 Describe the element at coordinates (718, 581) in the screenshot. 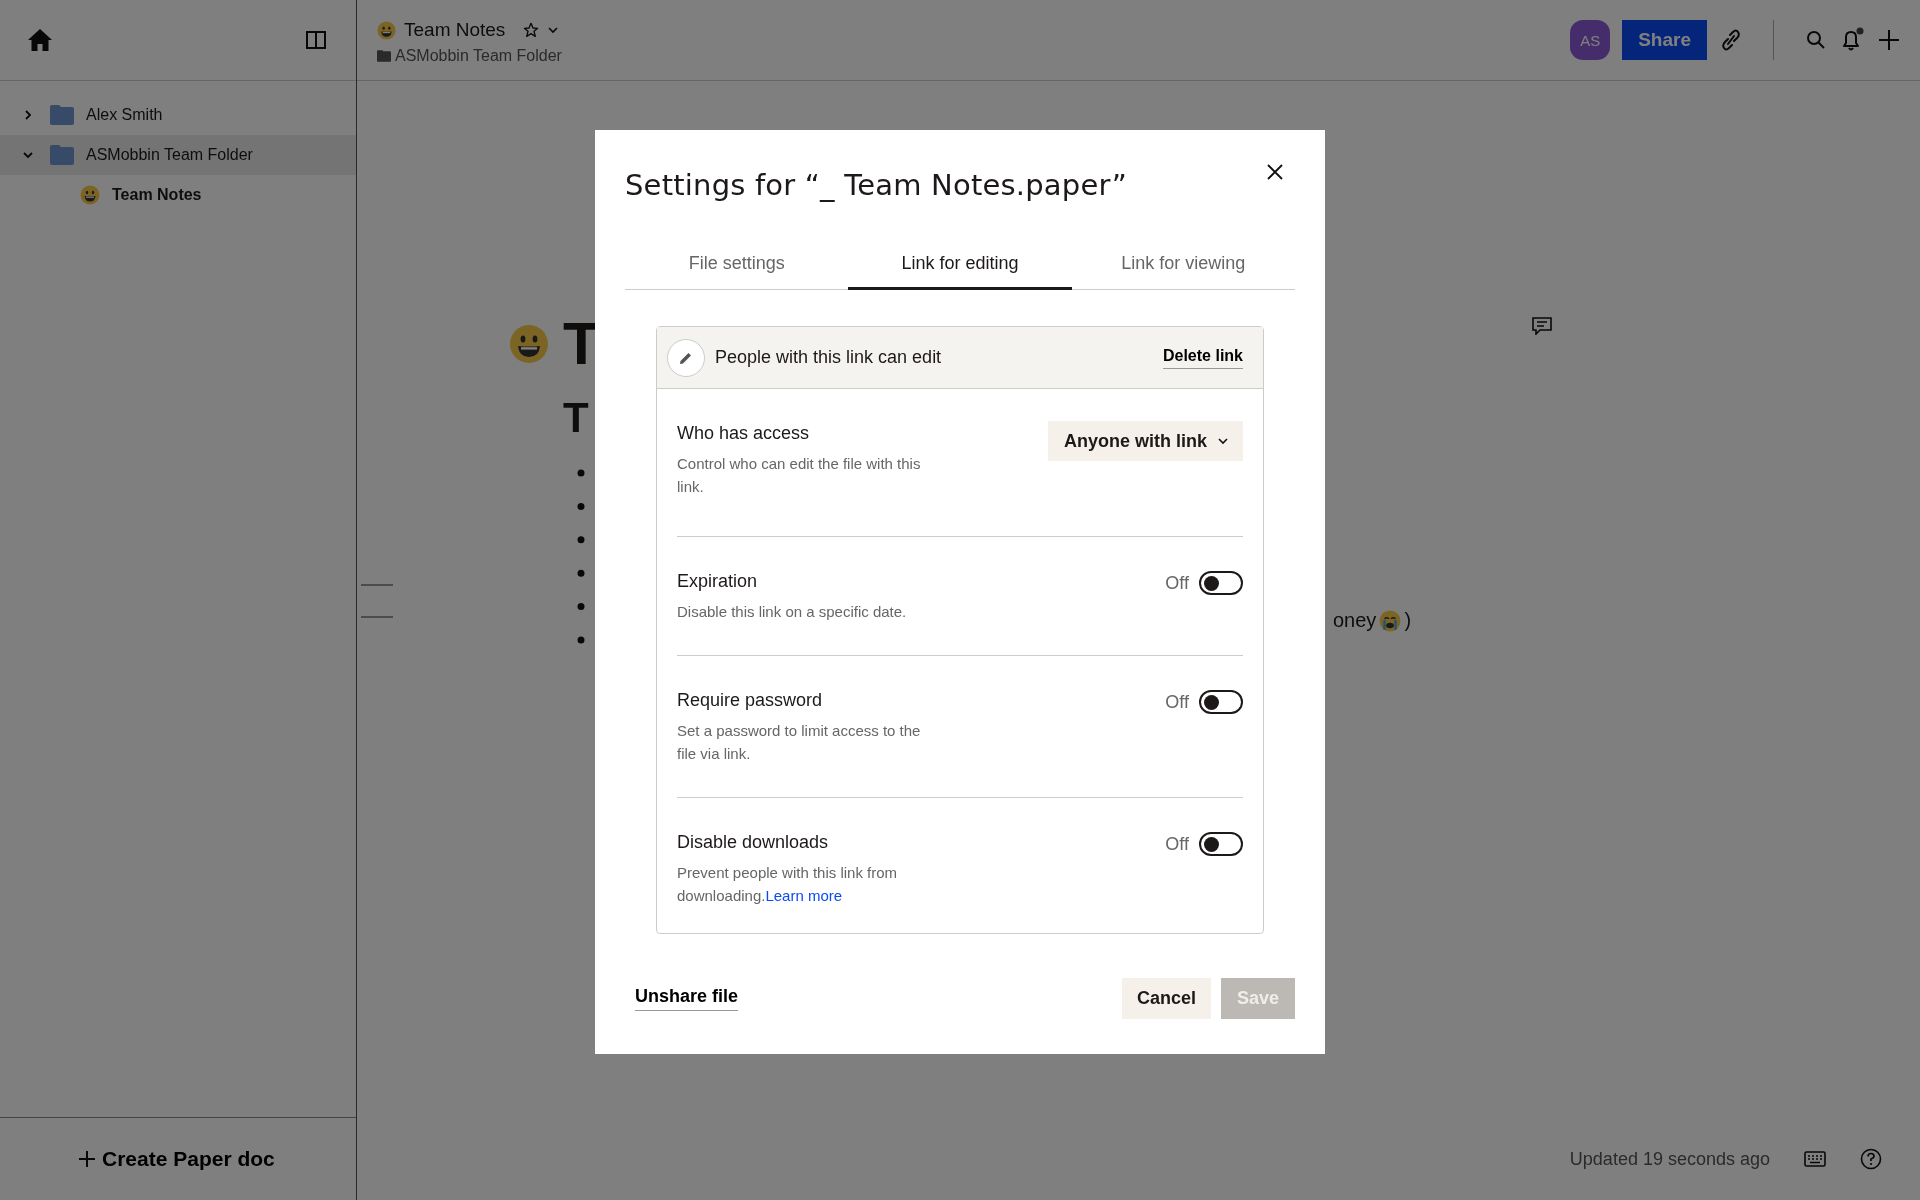

I see `setting-label: Expiration` at that location.